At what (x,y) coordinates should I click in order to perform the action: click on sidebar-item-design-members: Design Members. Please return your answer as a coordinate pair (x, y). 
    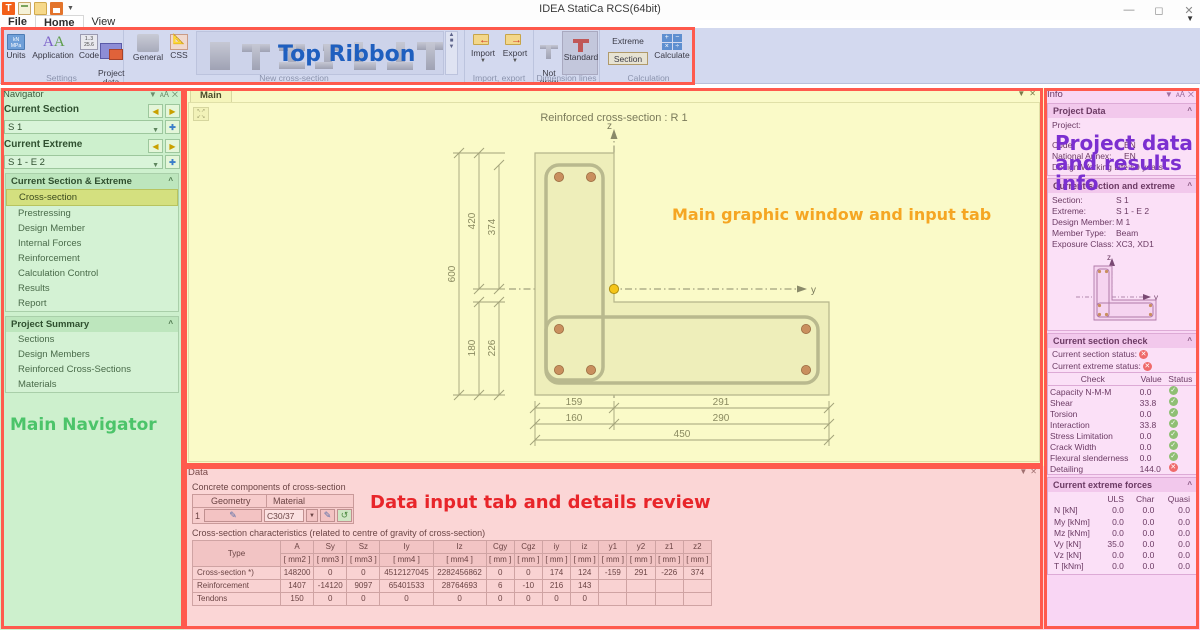
    Looking at the image, I should click on (92, 354).